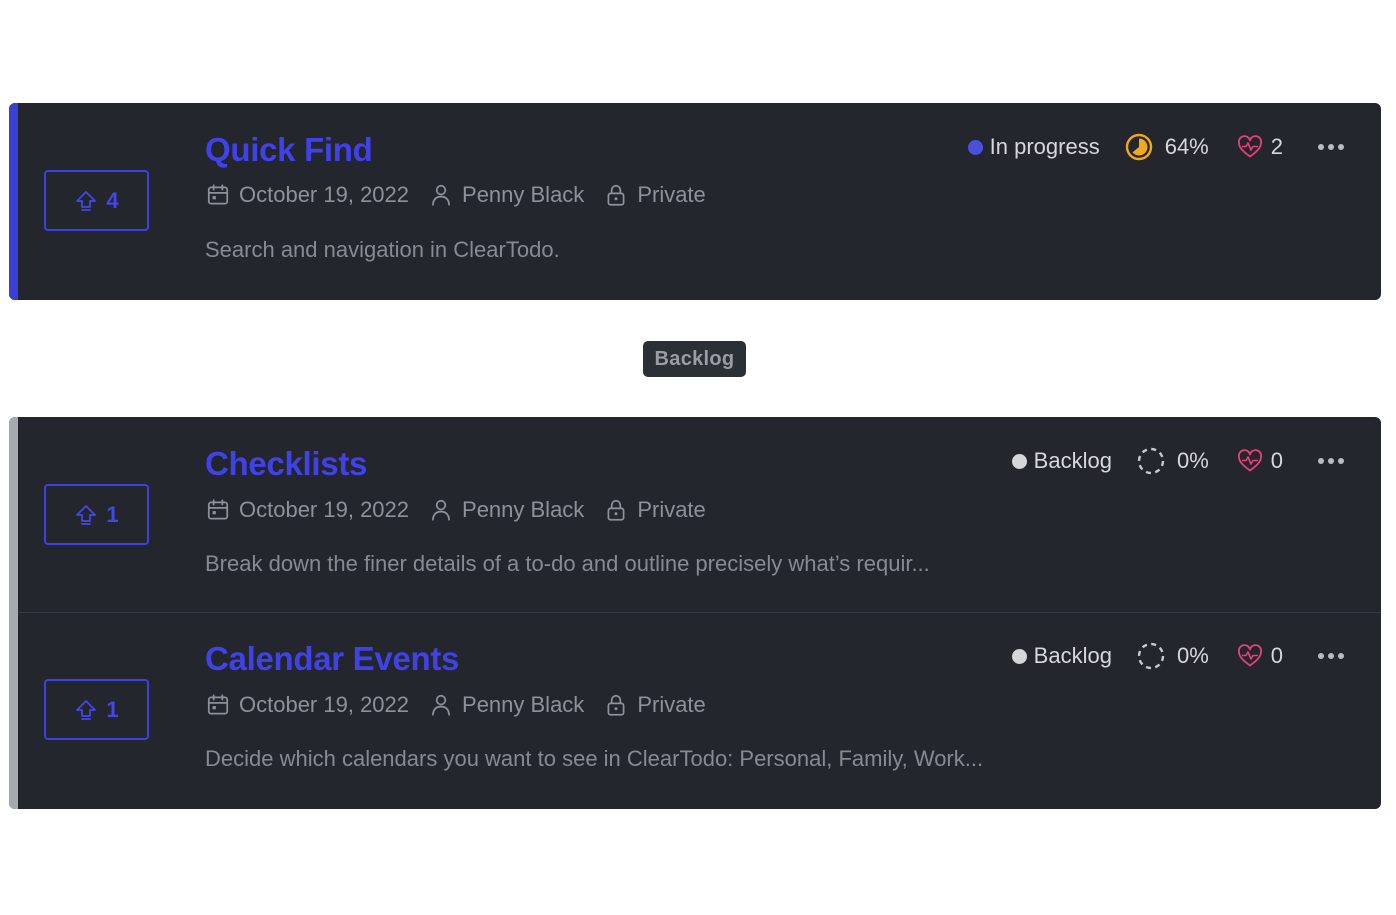 The image size is (1396, 915). I want to click on like-button: 2, so click(1260, 147).